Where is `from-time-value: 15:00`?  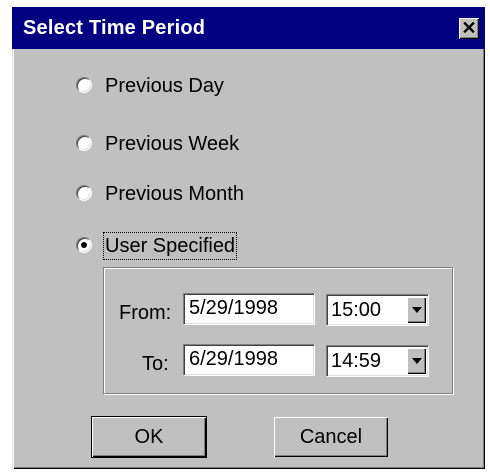
from-time-value: 15:00 is located at coordinates (356, 310).